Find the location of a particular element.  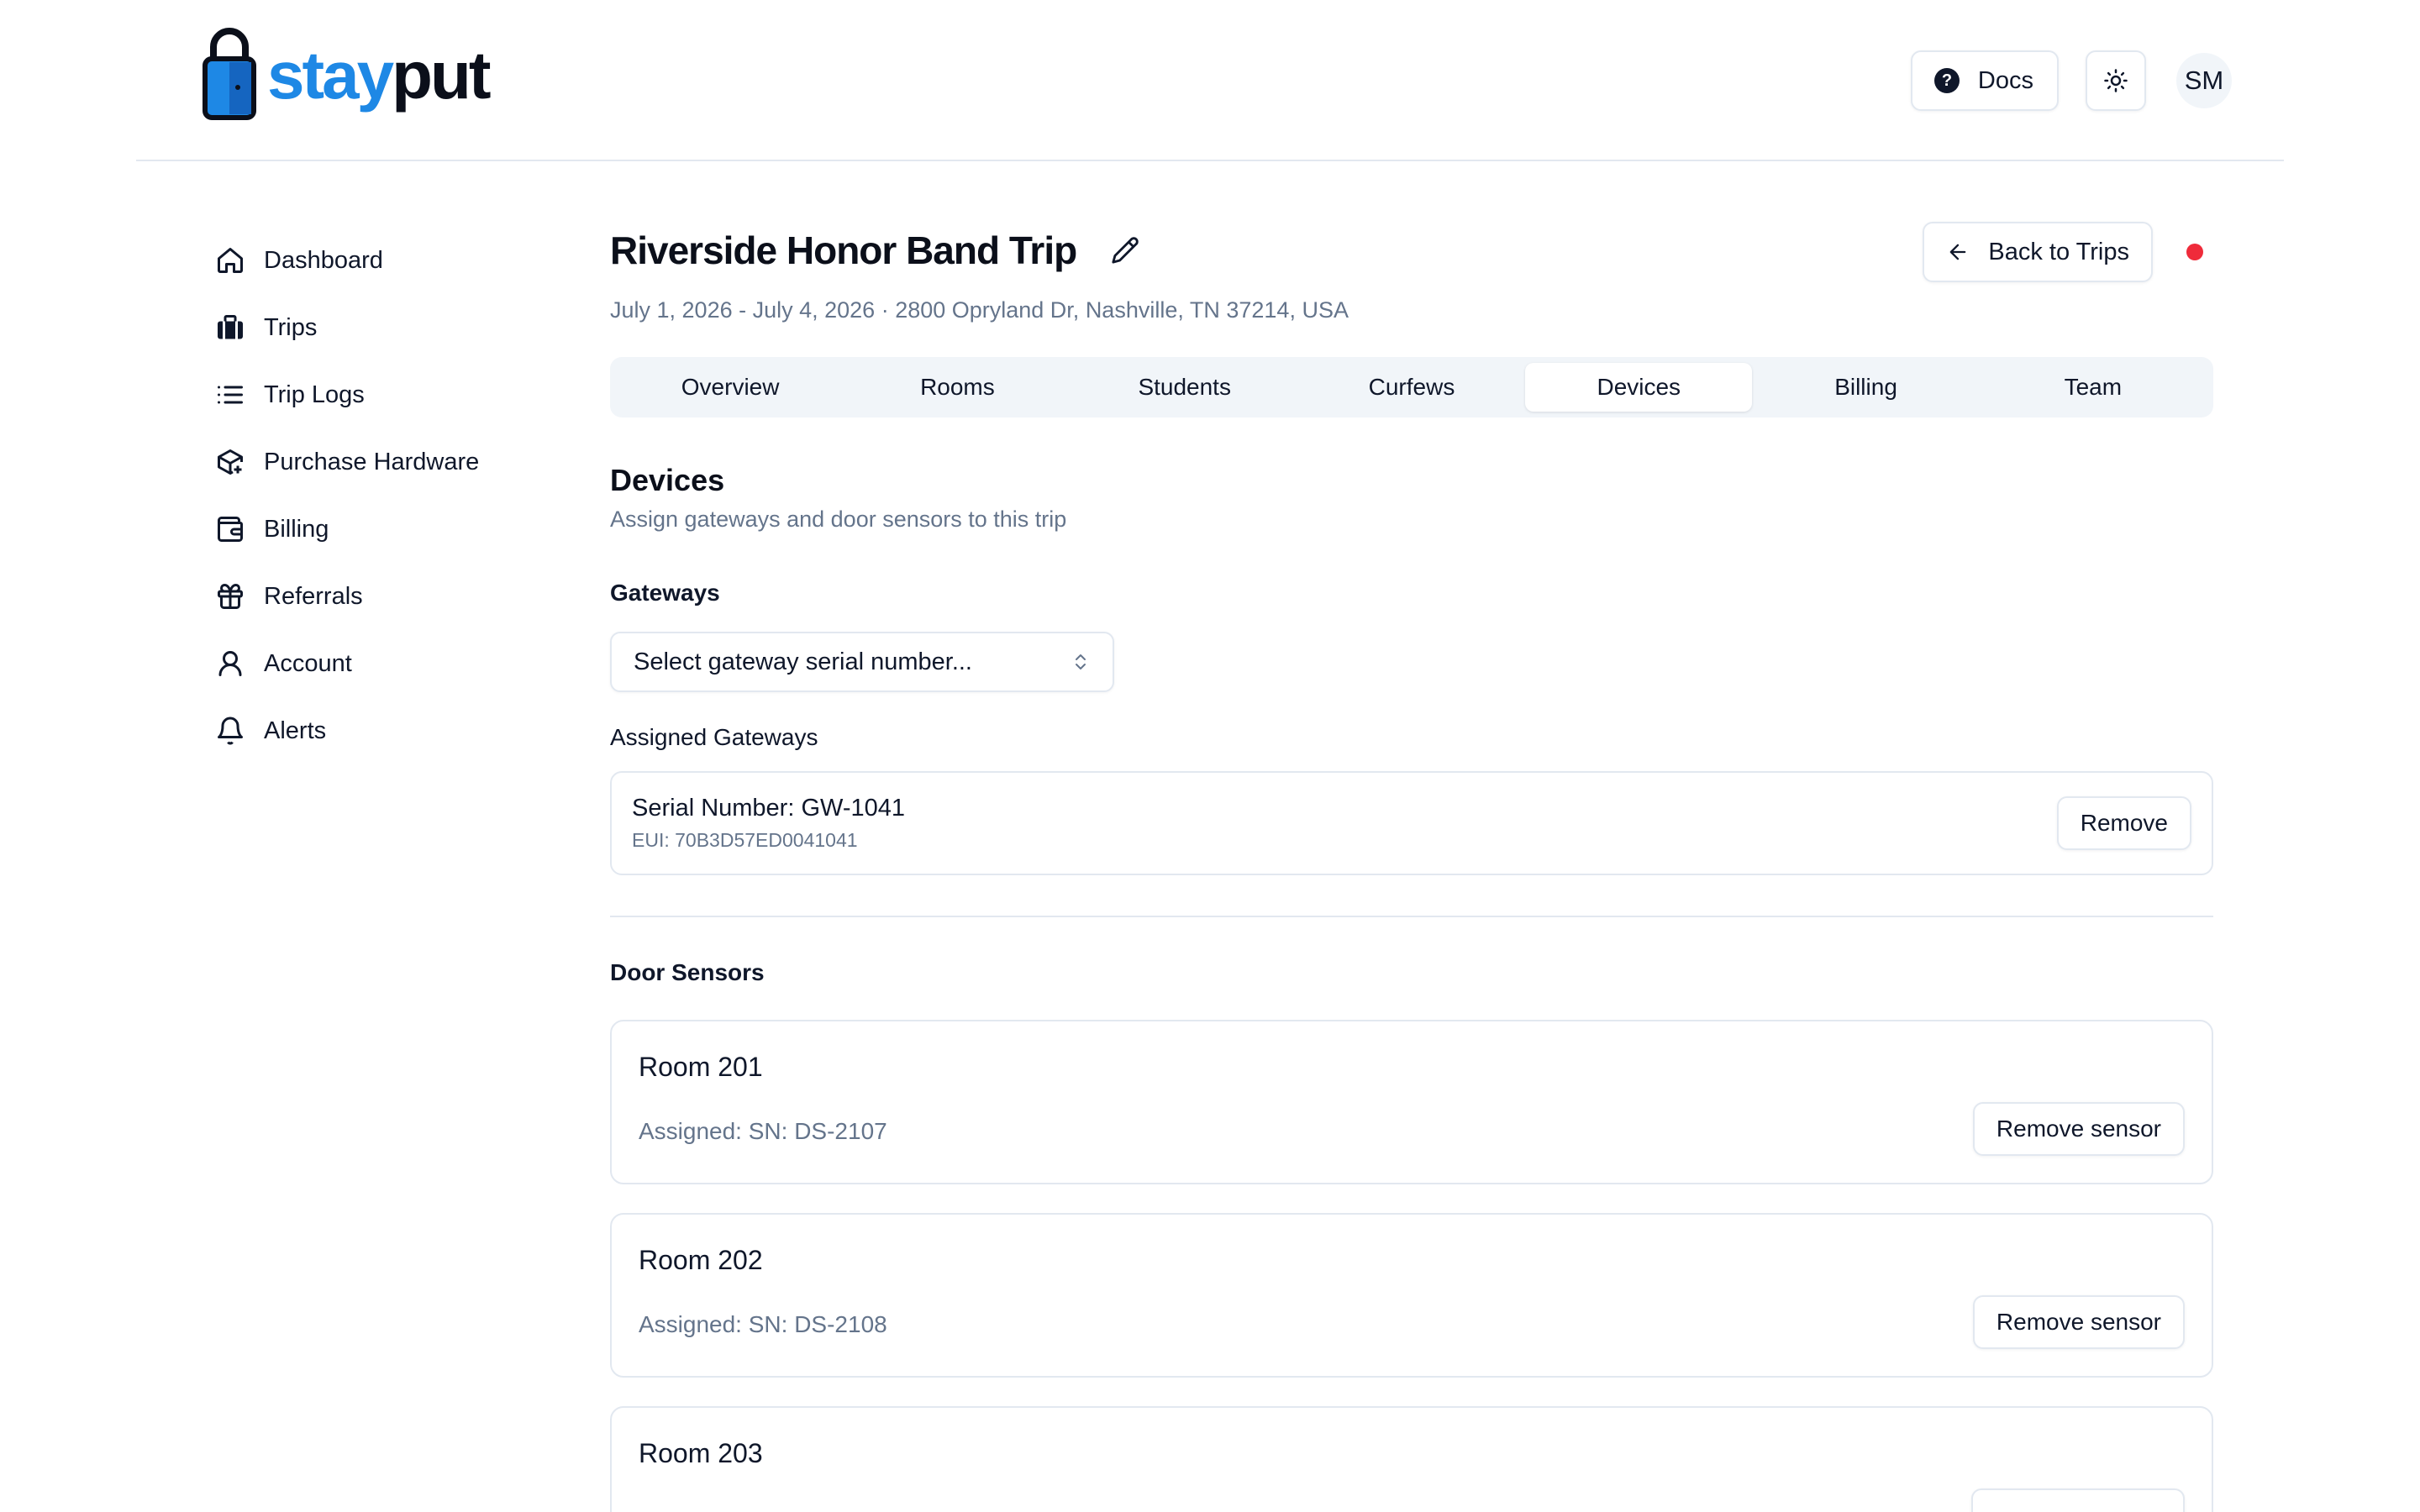

sidebar-item-label: Billing is located at coordinates (296, 529).